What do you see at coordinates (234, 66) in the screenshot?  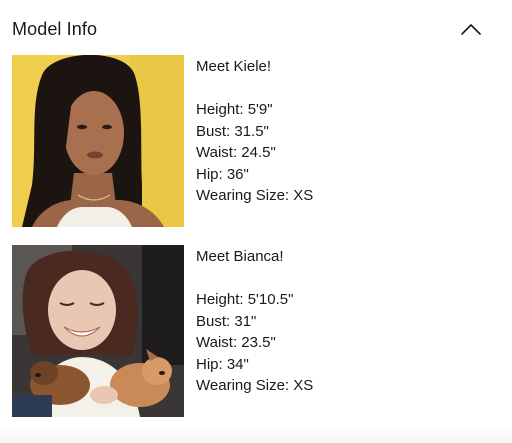 I see `model-intro: Meet Kiele!` at bounding box center [234, 66].